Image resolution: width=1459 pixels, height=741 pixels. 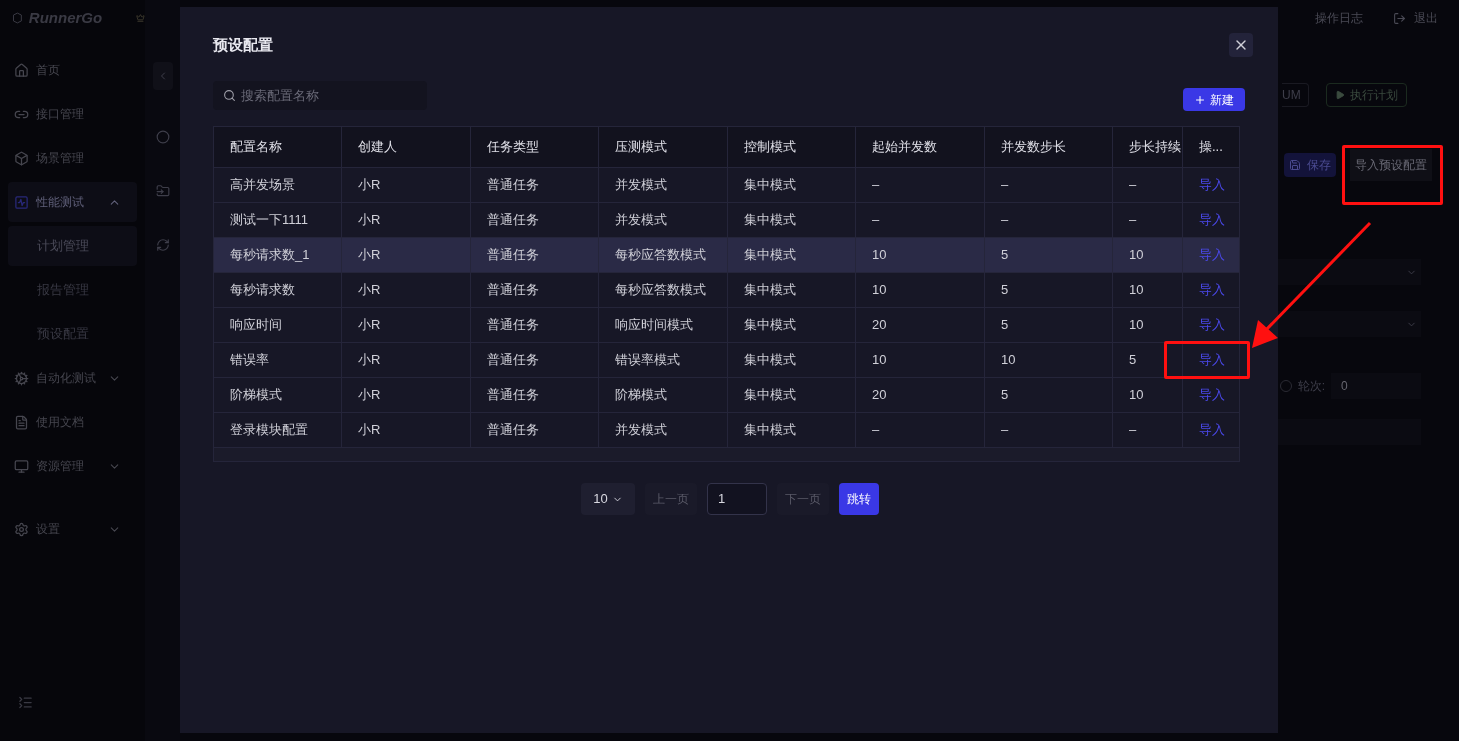 I want to click on run-plan-button: 执行计划, so click(x=1366, y=95).